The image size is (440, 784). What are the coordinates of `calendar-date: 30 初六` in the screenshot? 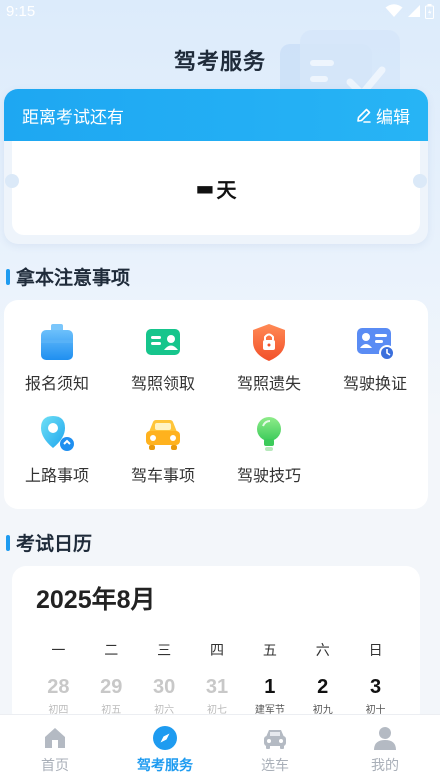 It's located at (164, 696).